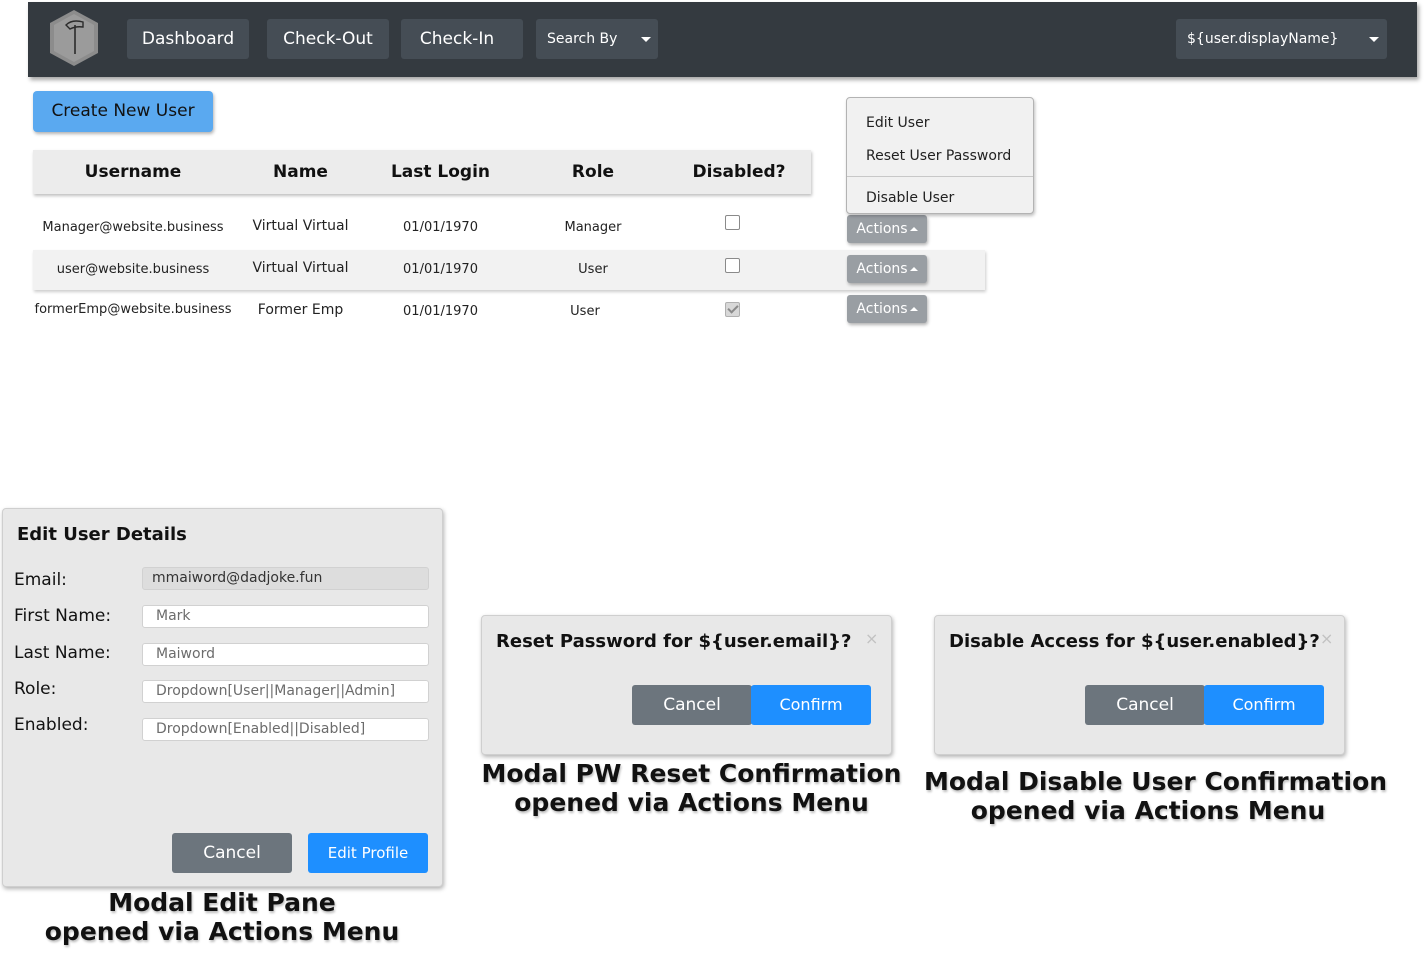 This screenshot has height=954, width=1425. Describe the element at coordinates (368, 853) in the screenshot. I see `edit-profile-button: Edit Profile` at that location.